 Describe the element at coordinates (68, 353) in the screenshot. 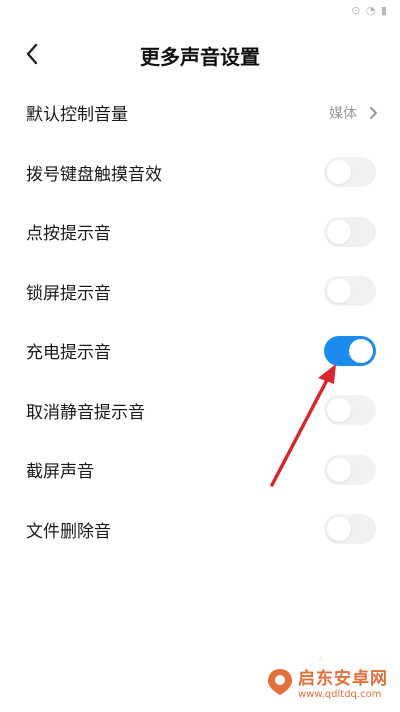

I see `setting-label: 充电提示音` at that location.